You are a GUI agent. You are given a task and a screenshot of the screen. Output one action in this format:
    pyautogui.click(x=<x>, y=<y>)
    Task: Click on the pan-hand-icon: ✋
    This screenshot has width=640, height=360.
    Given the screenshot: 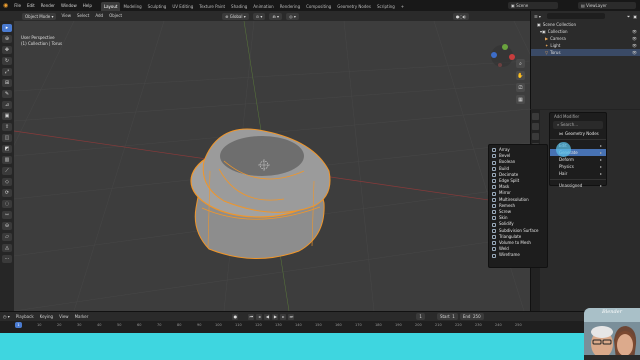 What is the action you would take?
    pyautogui.click(x=520, y=75)
    